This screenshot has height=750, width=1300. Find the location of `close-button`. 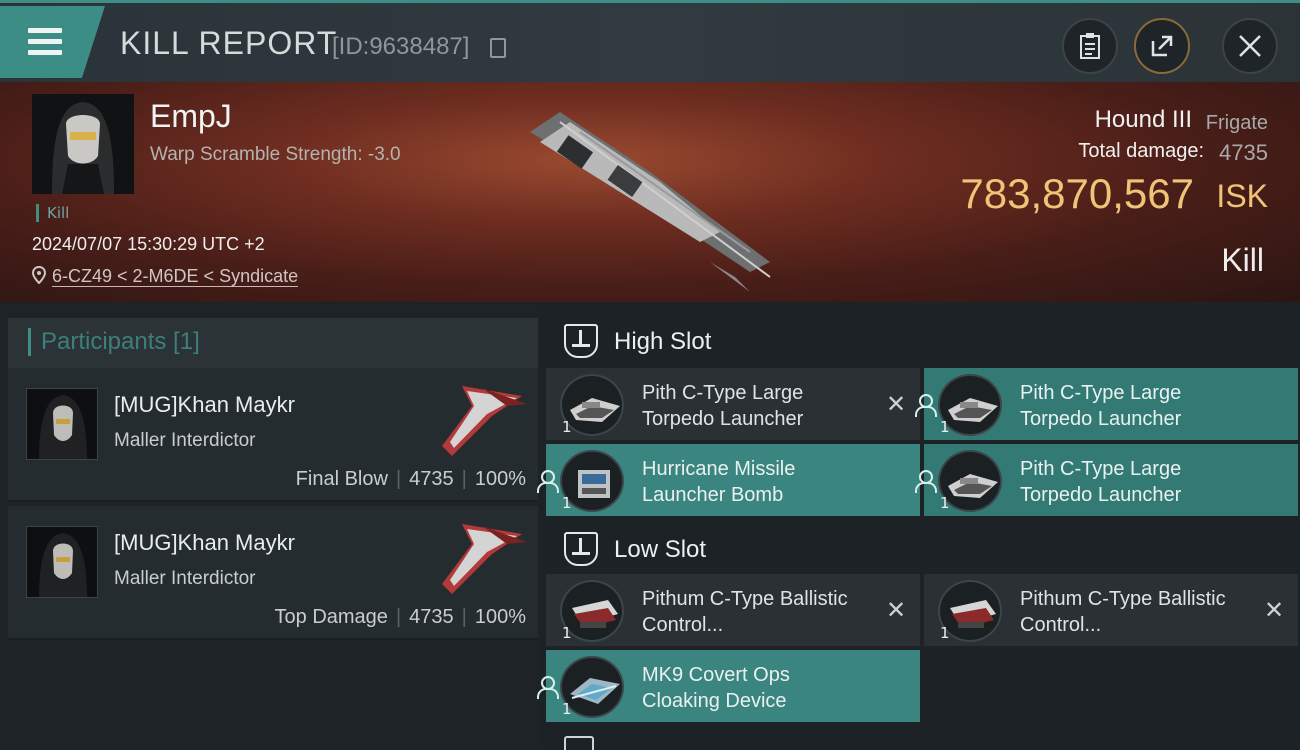

close-button is located at coordinates (1250, 46).